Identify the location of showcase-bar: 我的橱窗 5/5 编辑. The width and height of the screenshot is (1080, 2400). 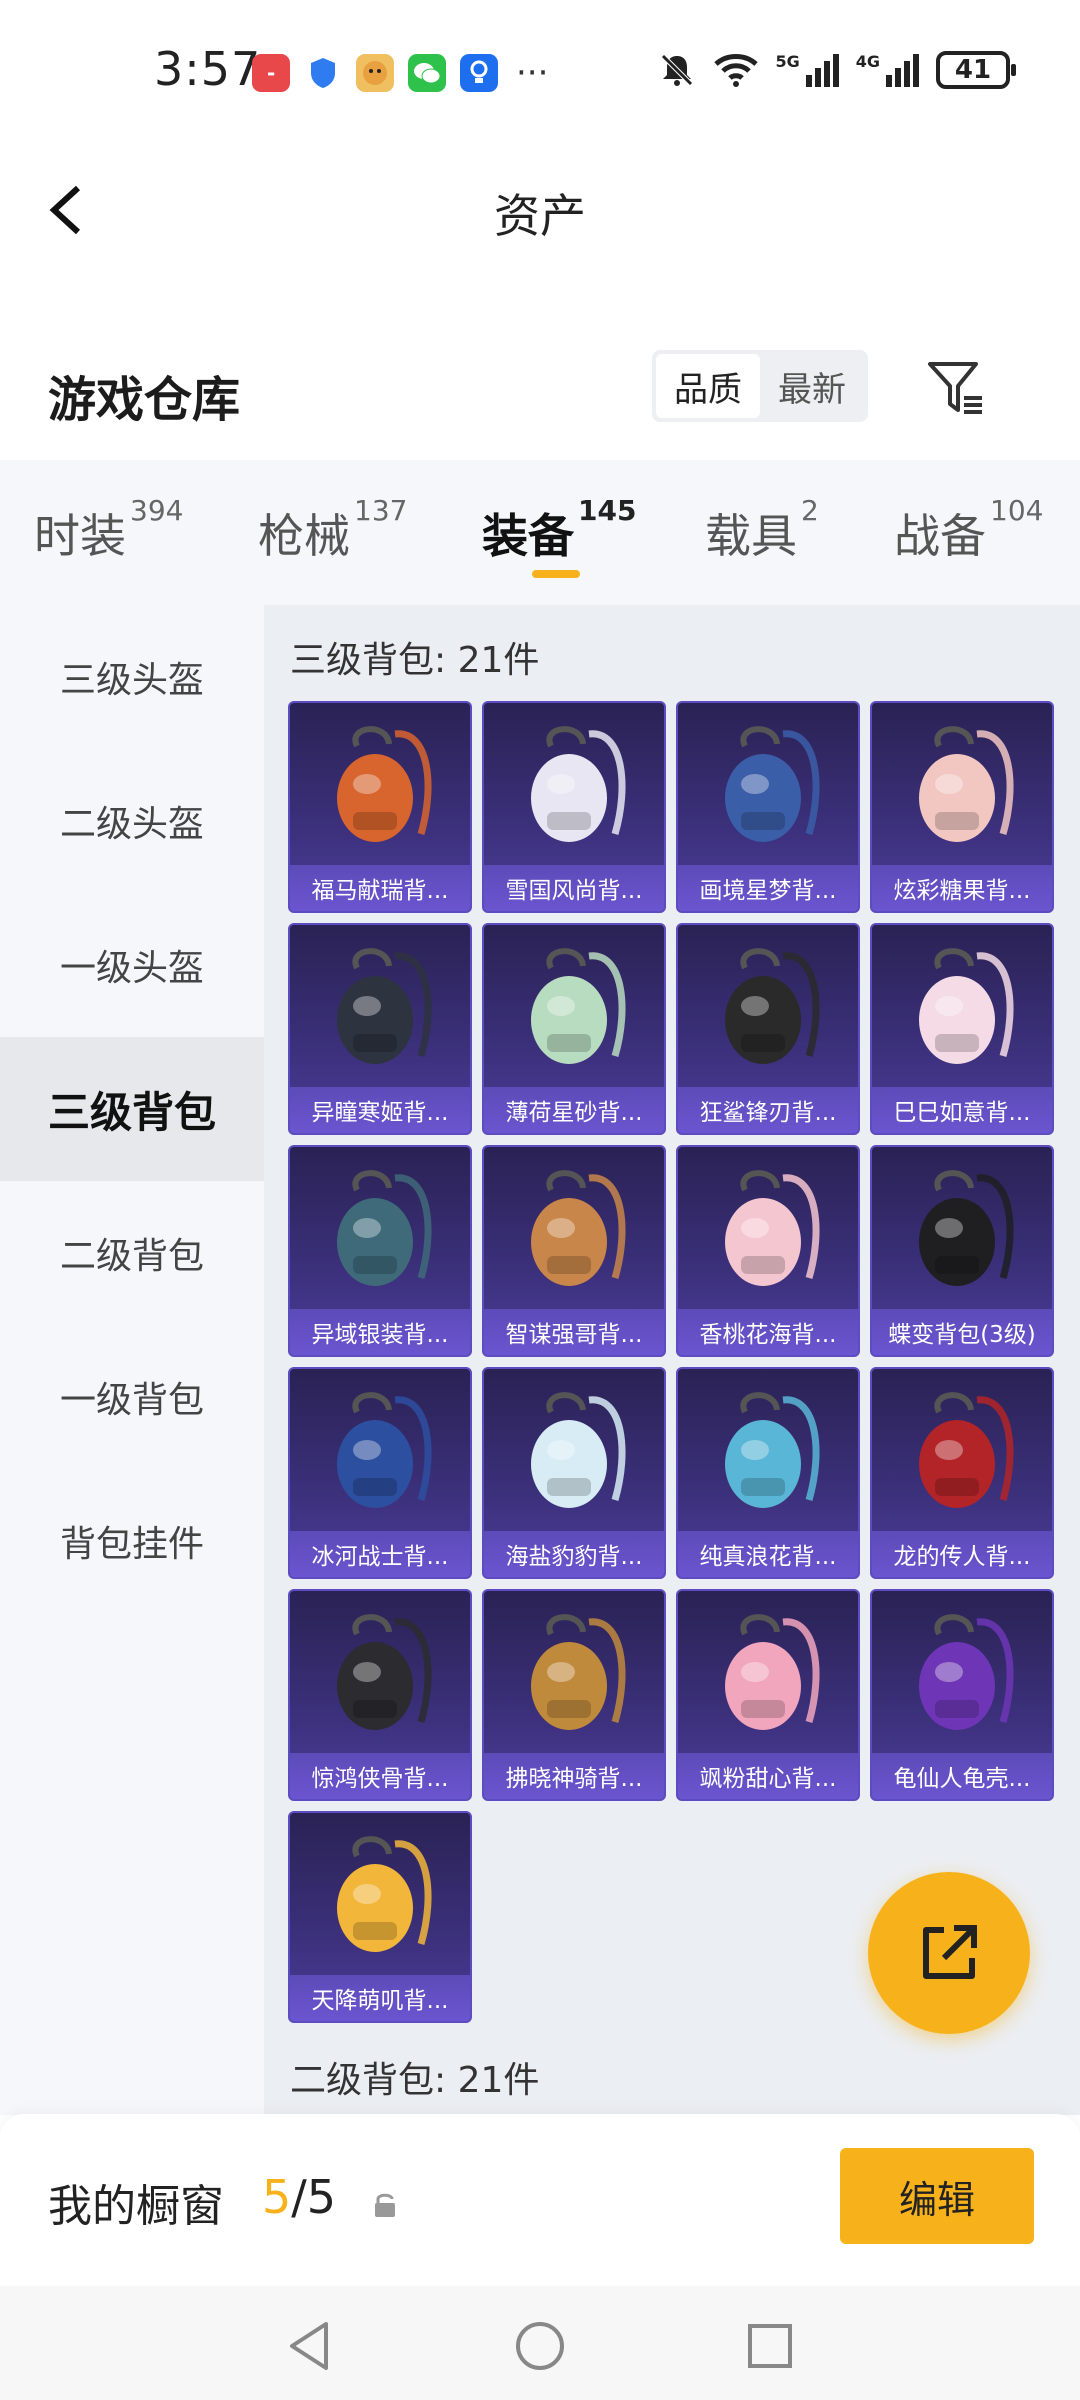
(540, 2200).